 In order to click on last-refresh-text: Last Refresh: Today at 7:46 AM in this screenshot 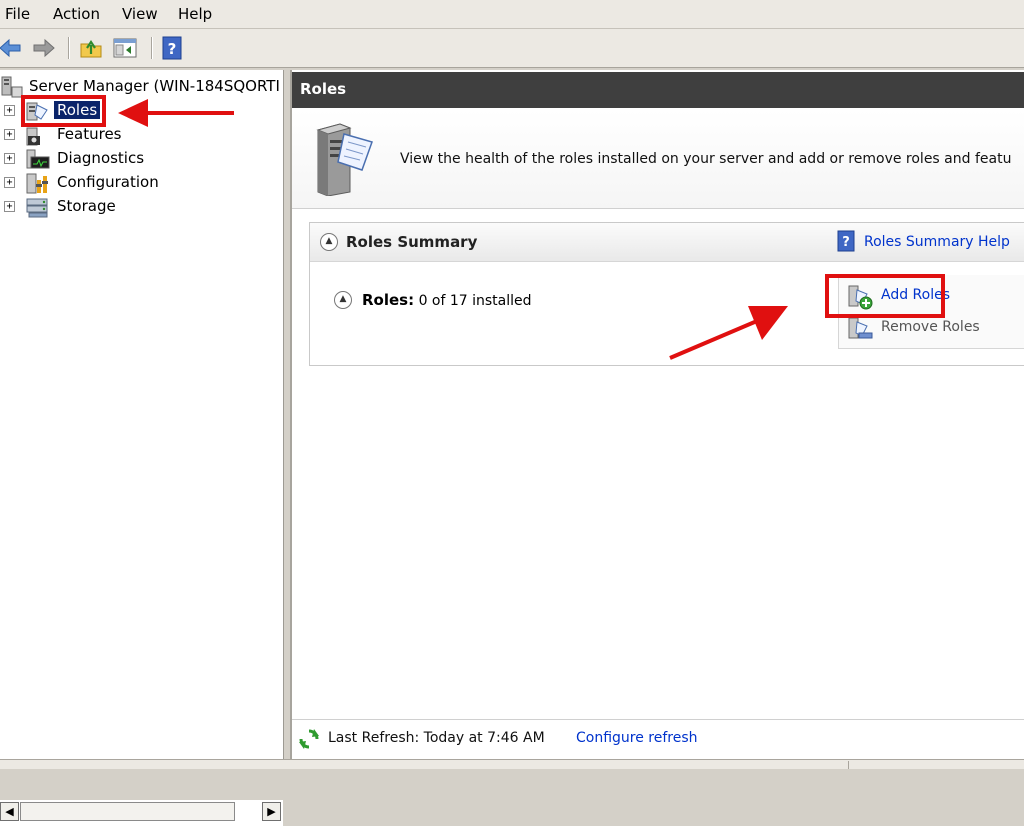, I will do `click(436, 738)`.